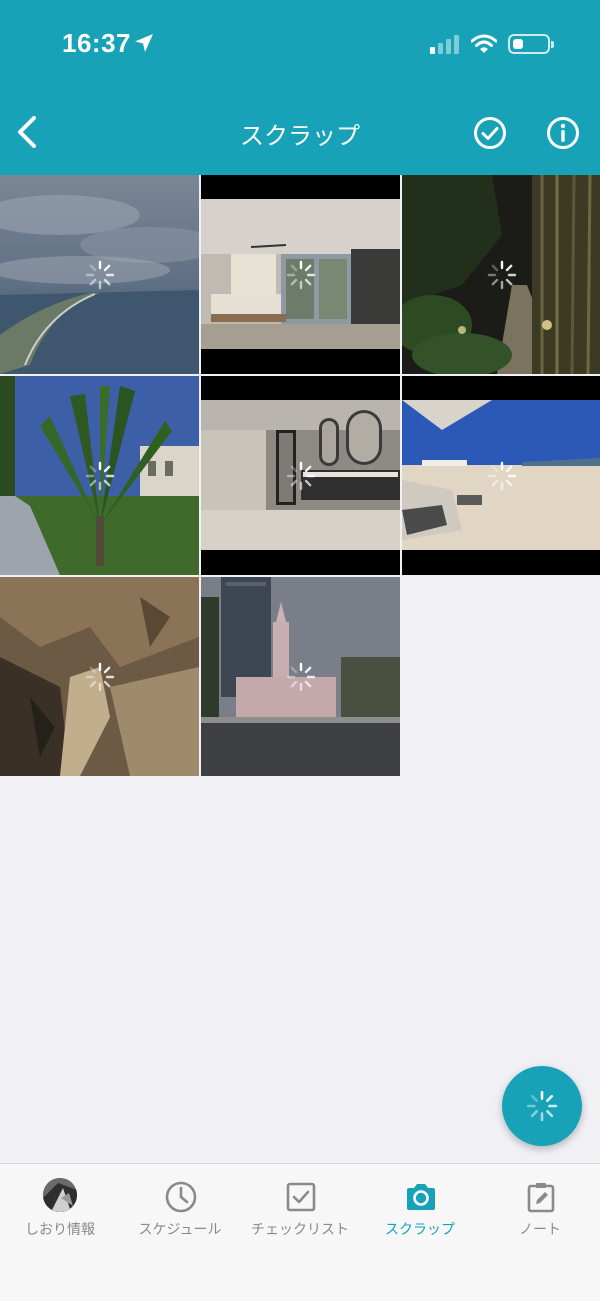 The width and height of the screenshot is (600, 1301). What do you see at coordinates (96, 43) in the screenshot?
I see `status-time: 16:37` at bounding box center [96, 43].